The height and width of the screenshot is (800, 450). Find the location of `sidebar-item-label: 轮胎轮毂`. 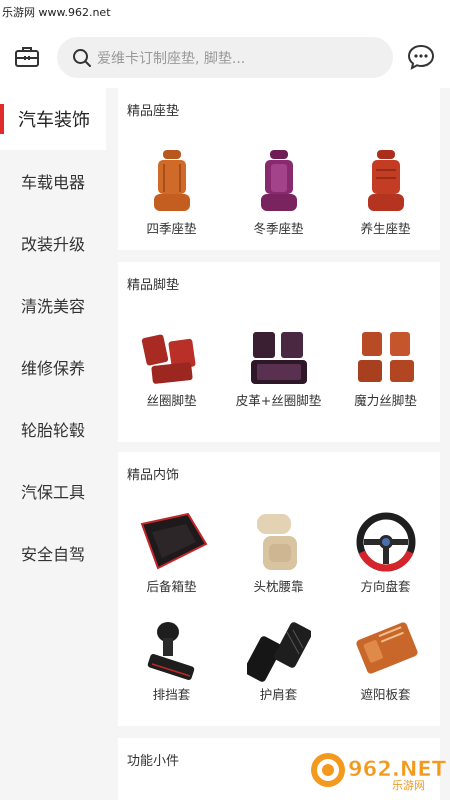

sidebar-item-label: 轮胎轮毂 is located at coordinates (53, 430).